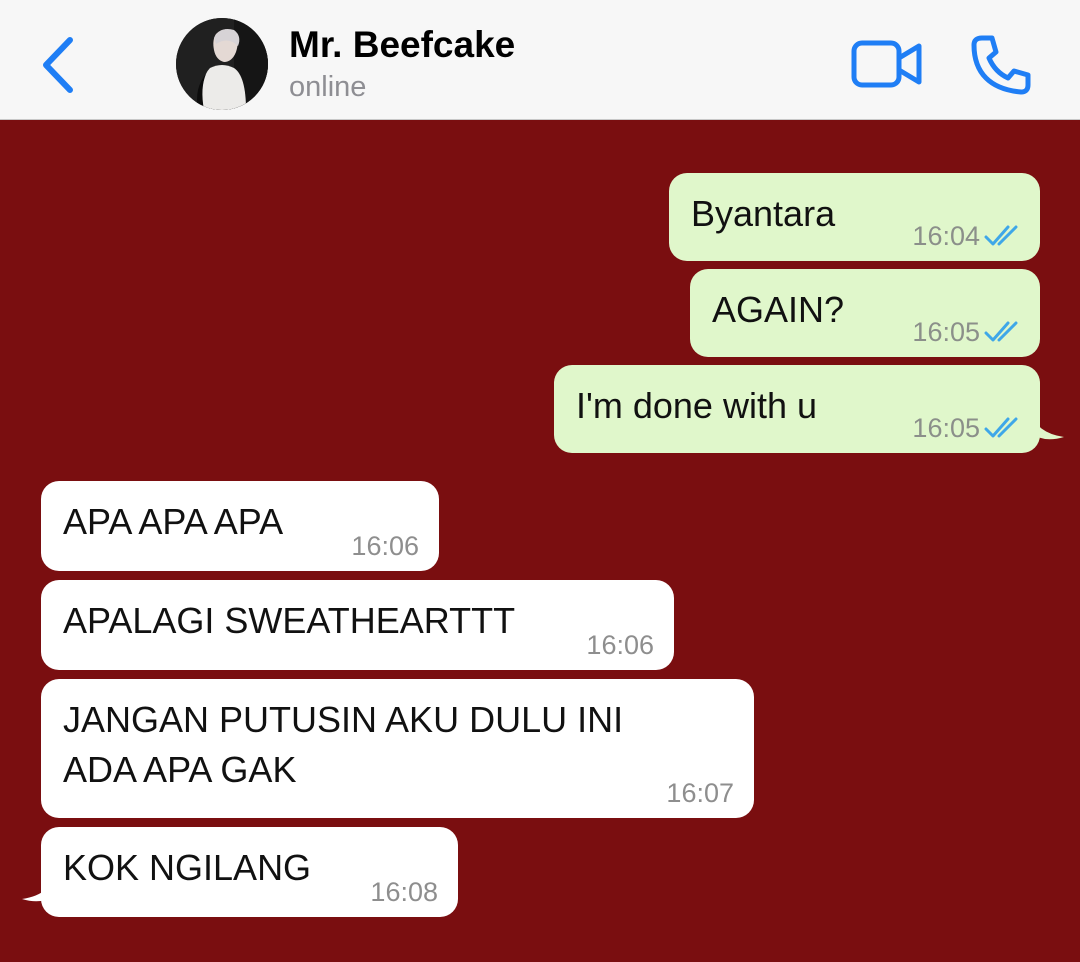 The height and width of the screenshot is (962, 1080). I want to click on incoming-message: APALAGI SWEATHEARTTT 16:06, so click(357, 625).